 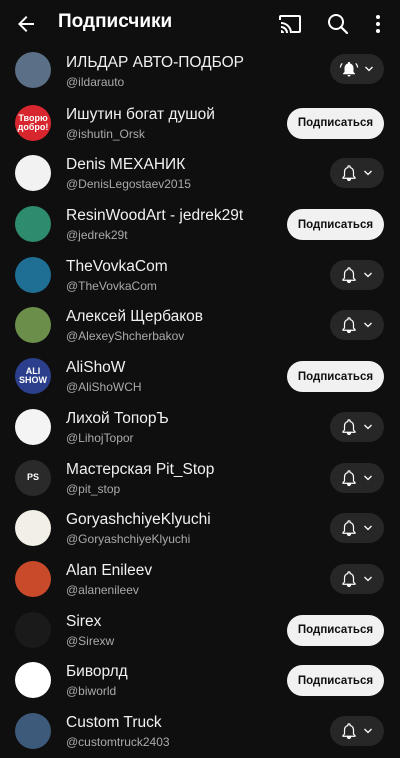 I want to click on channel-name: GoryashchiyeKlyuchi, so click(x=173, y=520).